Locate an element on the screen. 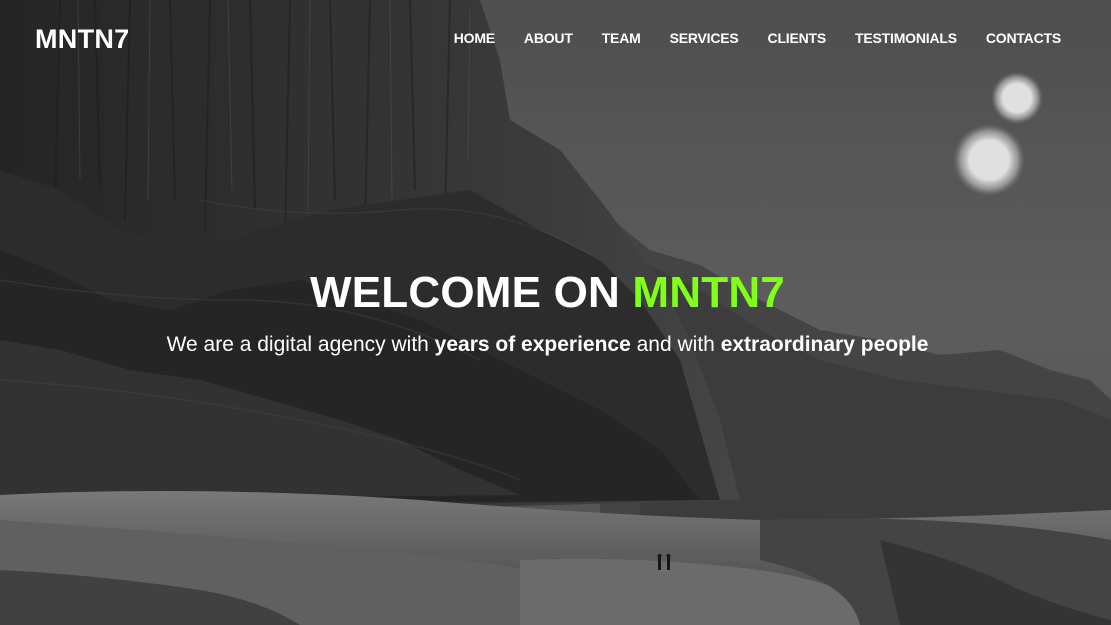  nav-item-services: SERVICES is located at coordinates (704, 38).